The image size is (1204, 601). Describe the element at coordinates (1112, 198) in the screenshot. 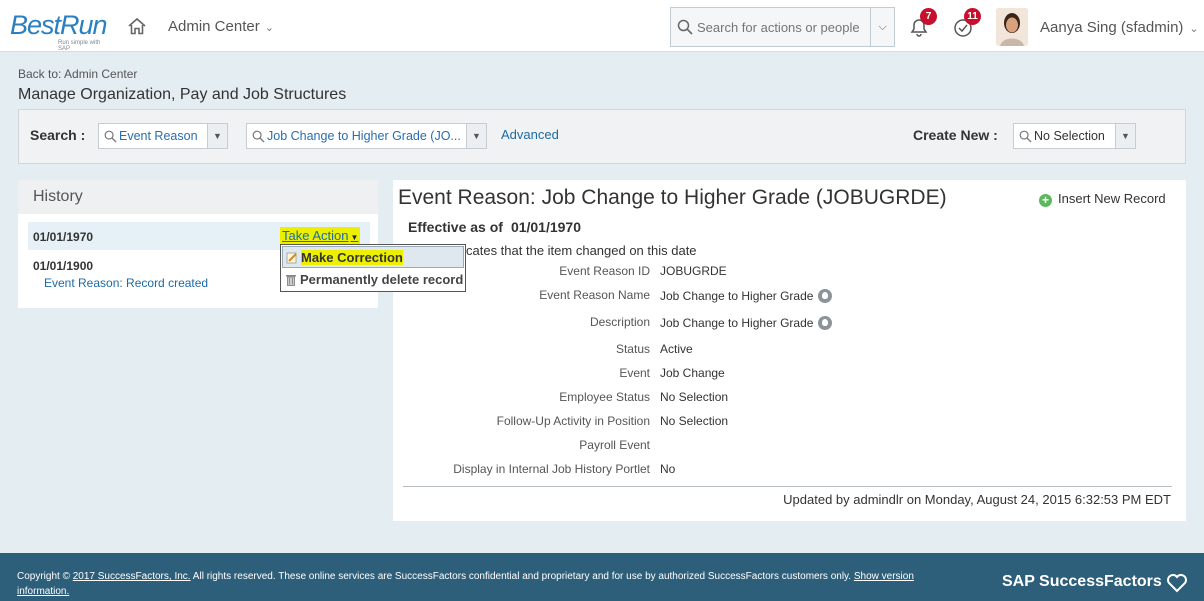

I see `insert-new-record-label: Insert New Record` at that location.